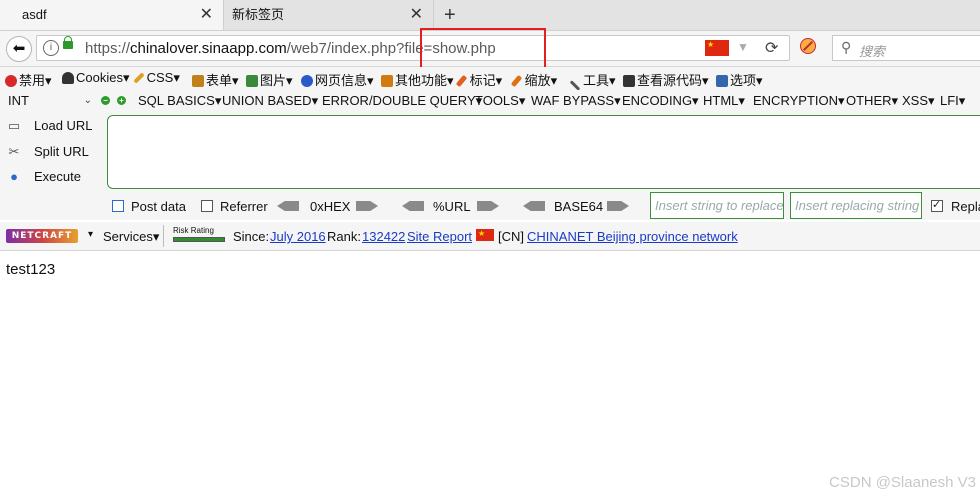  I want to click on pencil-icon, so click(139, 78).